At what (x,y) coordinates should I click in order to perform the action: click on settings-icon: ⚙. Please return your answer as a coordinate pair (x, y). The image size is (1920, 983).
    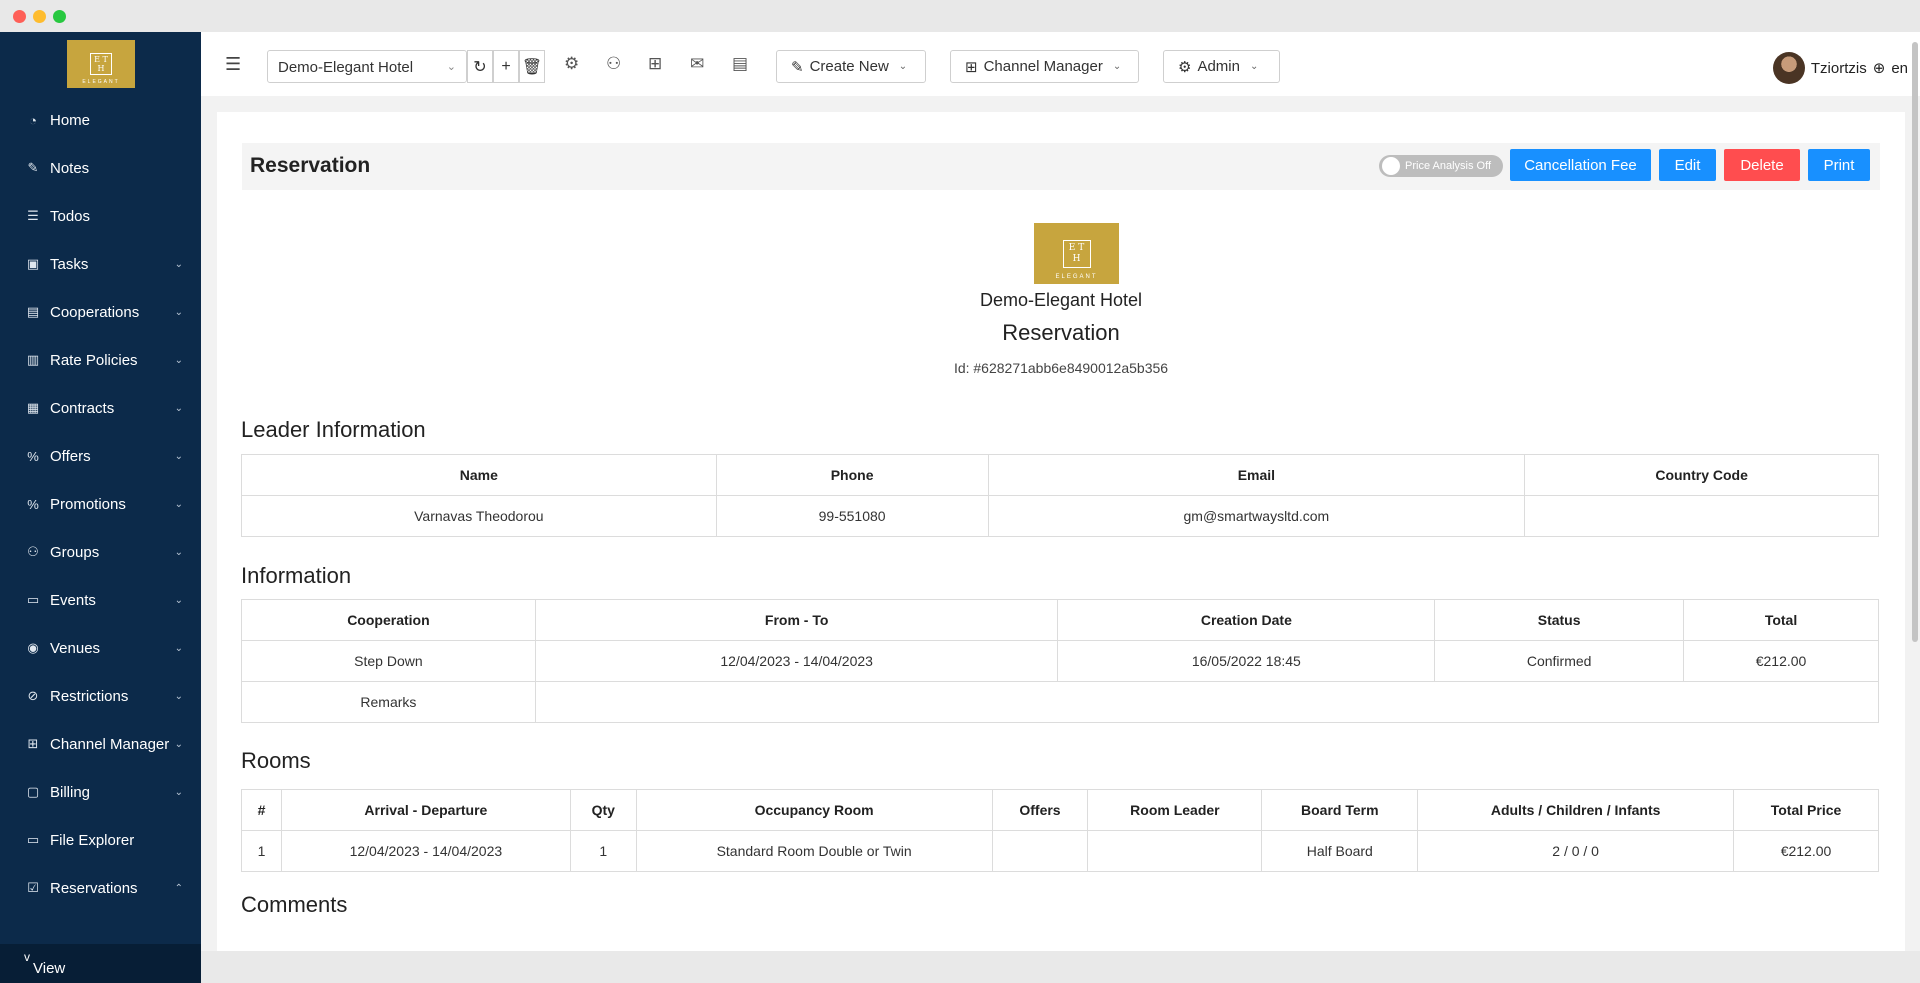
    Looking at the image, I should click on (571, 64).